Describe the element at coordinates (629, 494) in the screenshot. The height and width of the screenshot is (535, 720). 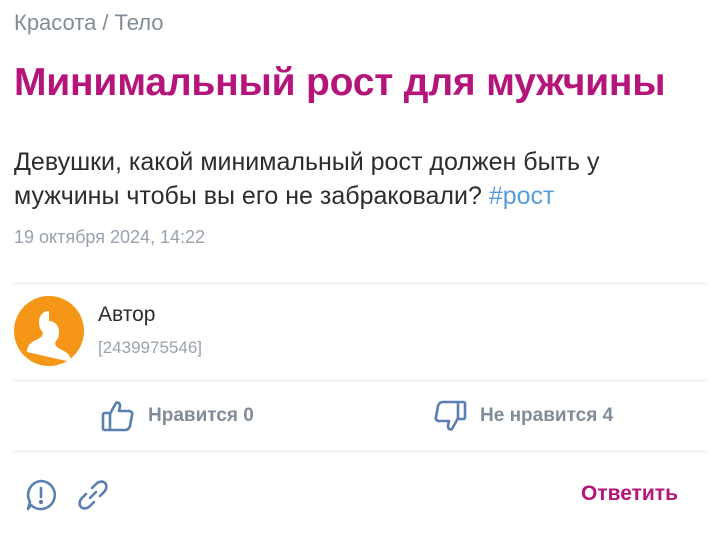
I see `reply-button: Ответить` at that location.